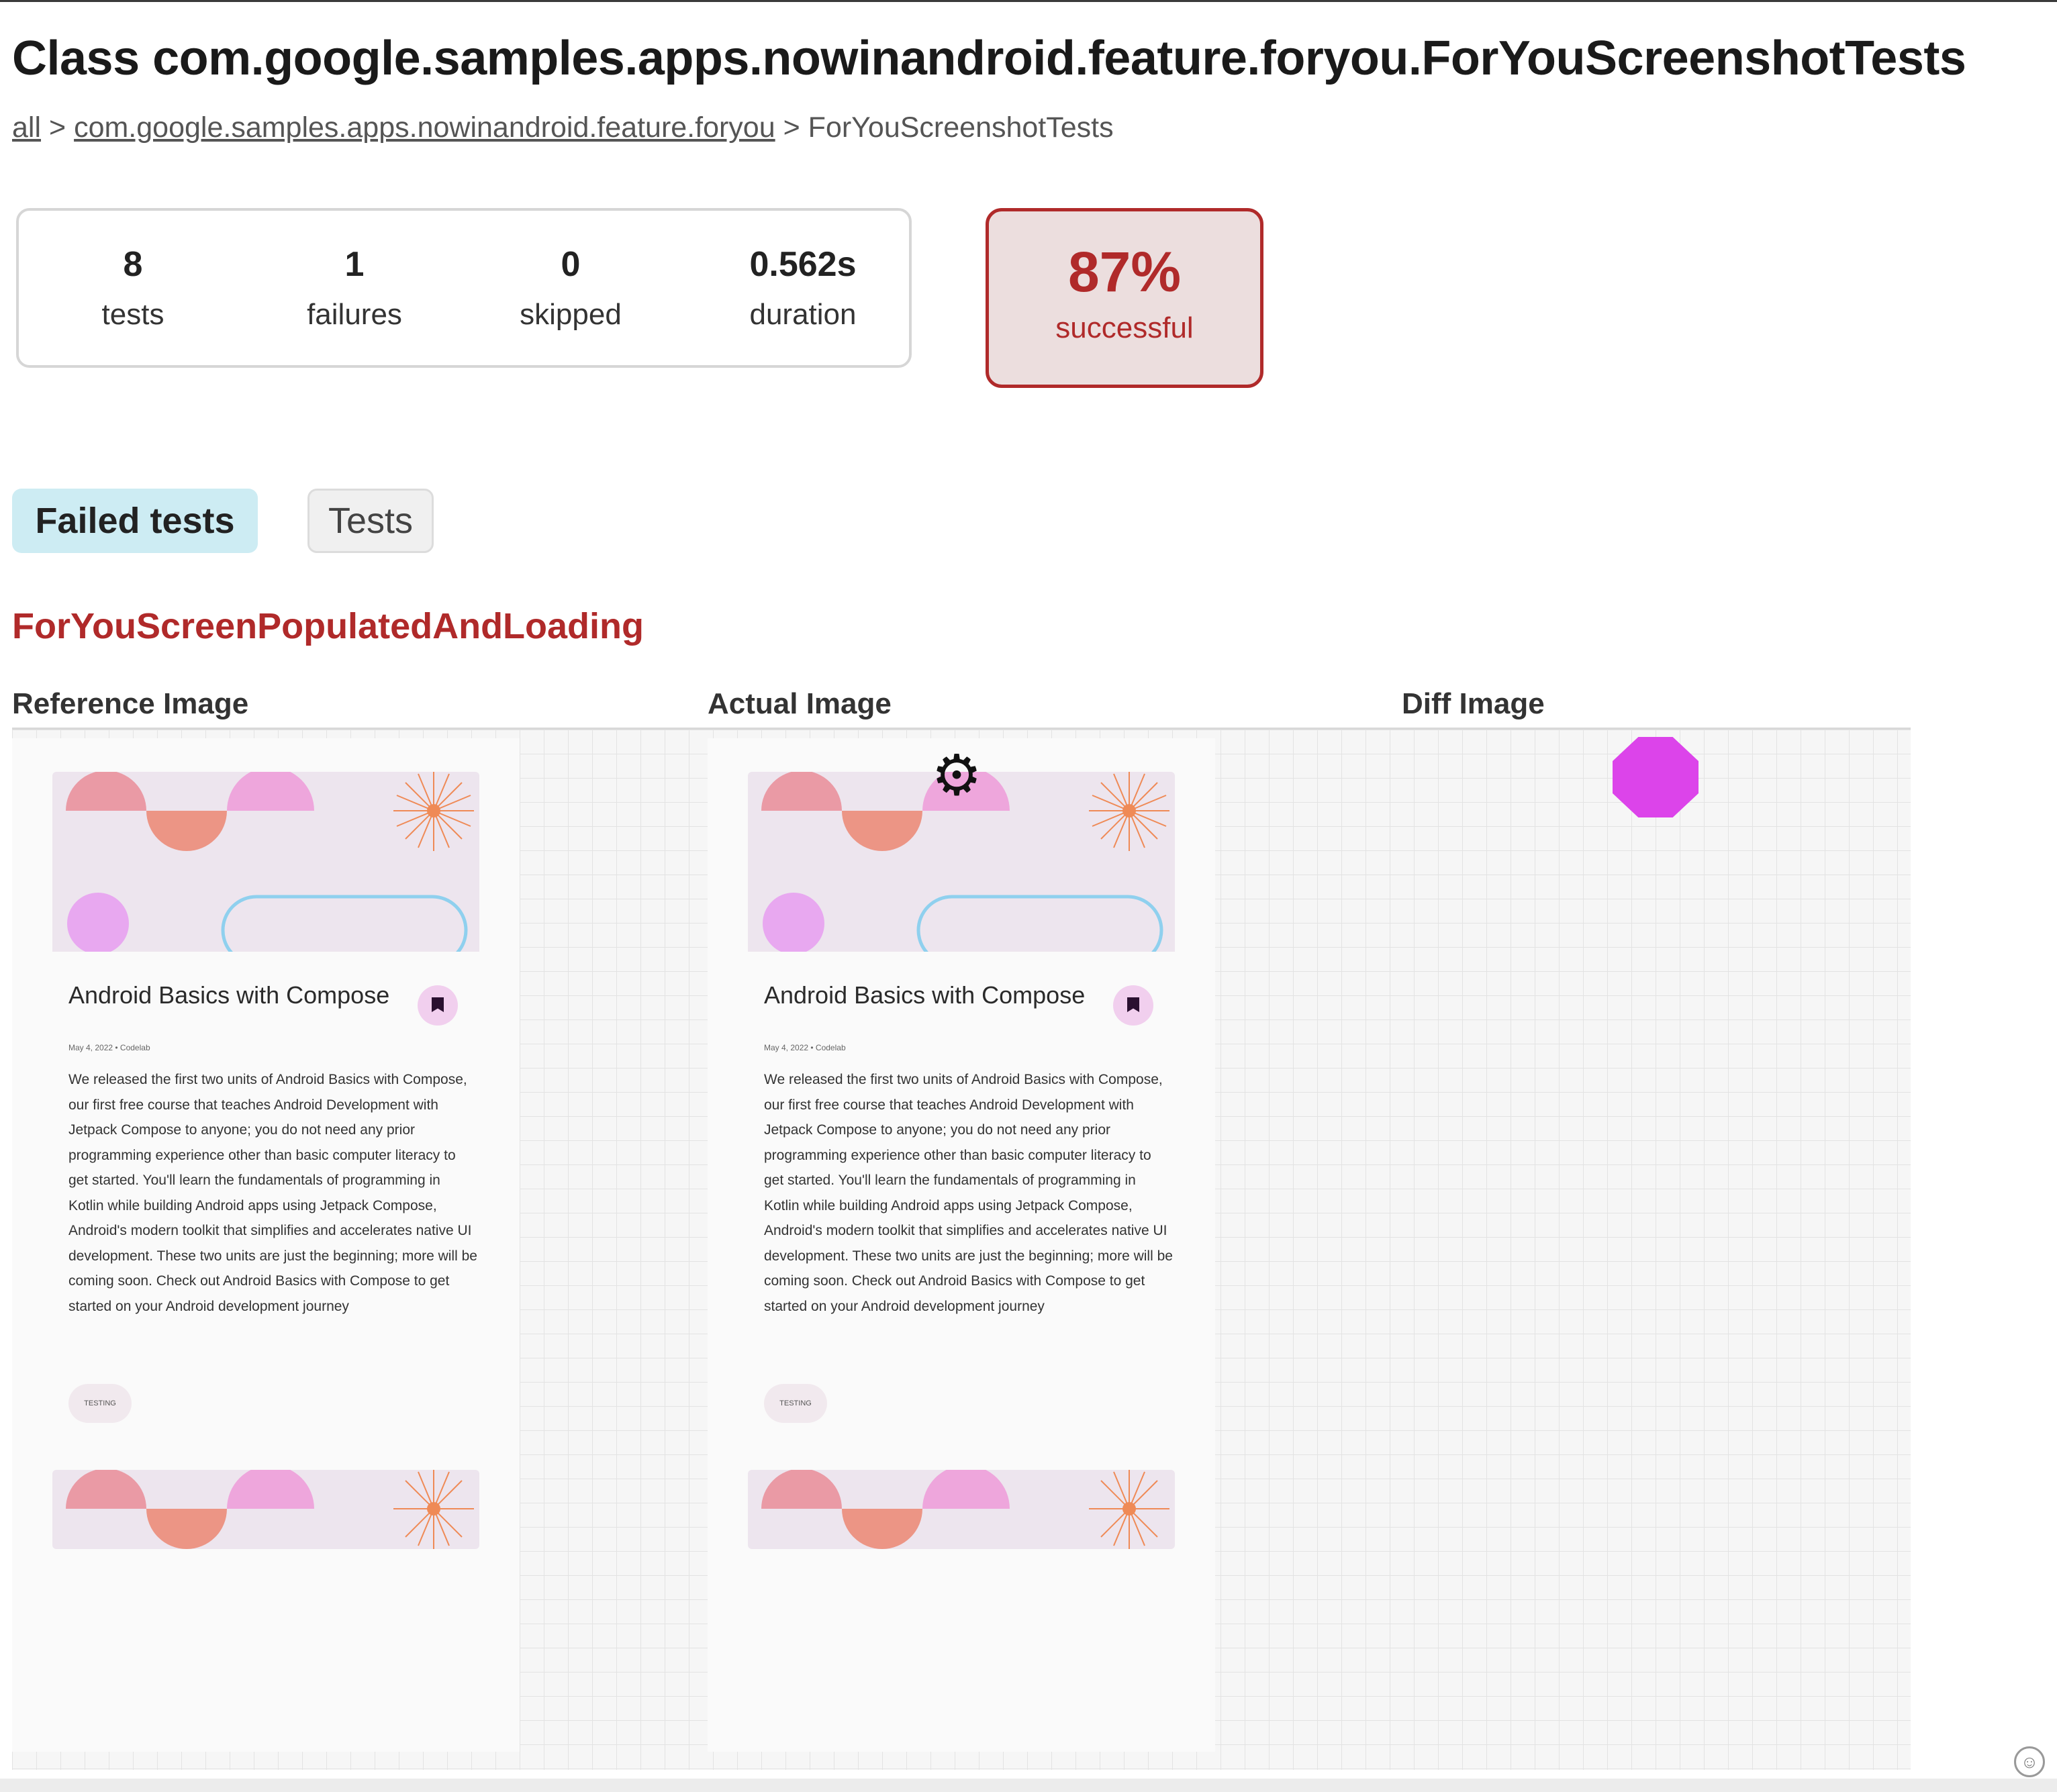  Describe the element at coordinates (571, 315) in the screenshot. I see `counter-label: skipped` at that location.